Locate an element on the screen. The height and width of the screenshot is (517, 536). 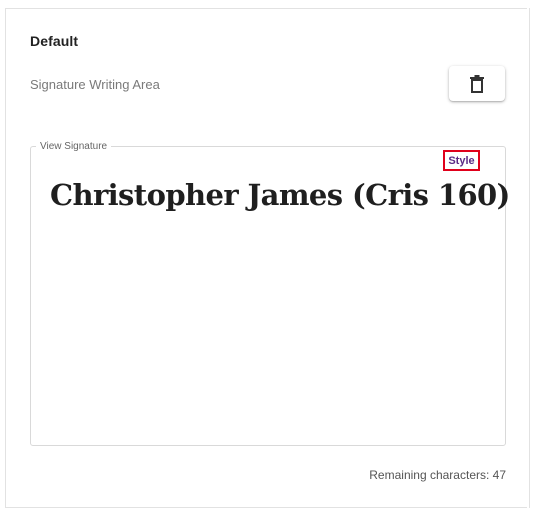
section-title: Default is located at coordinates (54, 41).